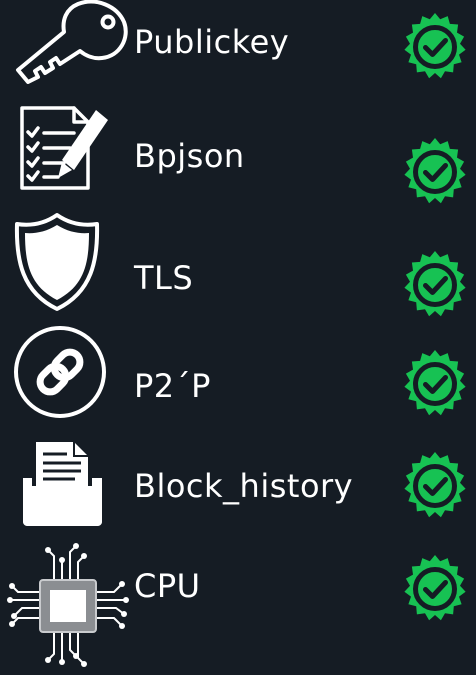 The image size is (476, 675). I want to click on list-item-publickey: Publickey, so click(238, 50).